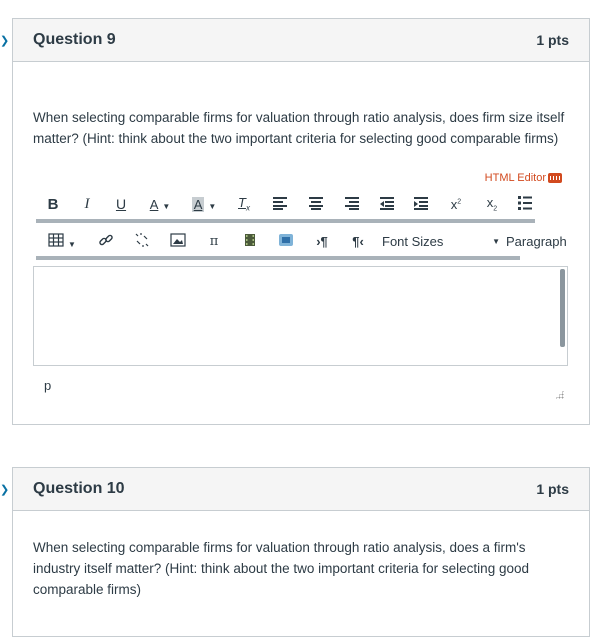 The image size is (595, 637). I want to click on align-center-icon, so click(316, 203).